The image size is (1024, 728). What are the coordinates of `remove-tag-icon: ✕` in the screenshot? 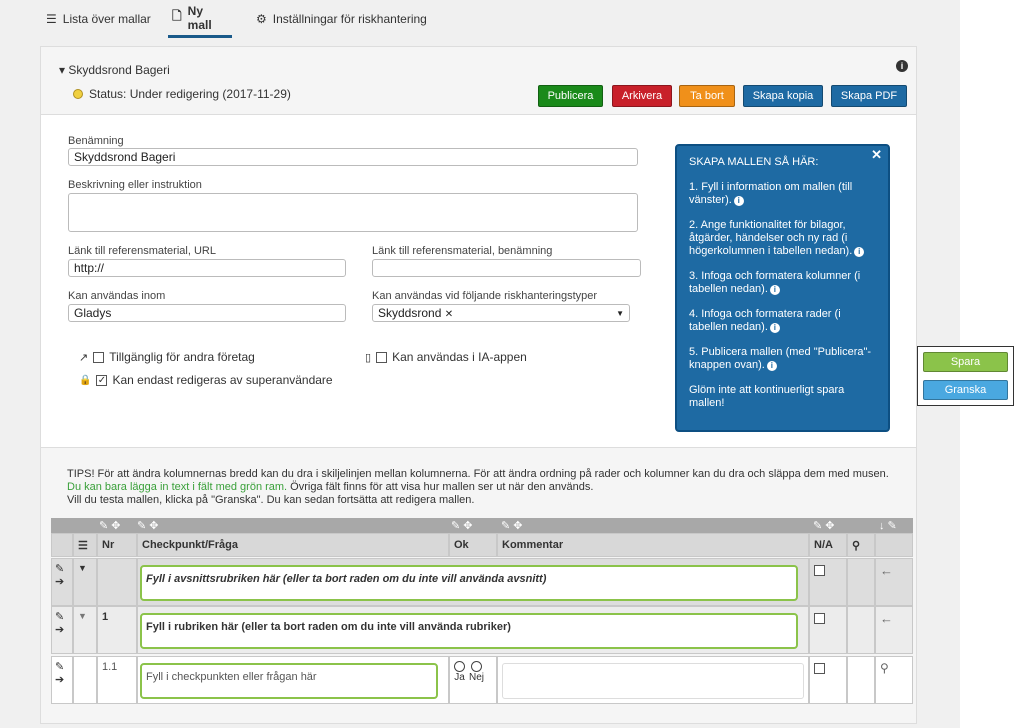 It's located at (449, 314).